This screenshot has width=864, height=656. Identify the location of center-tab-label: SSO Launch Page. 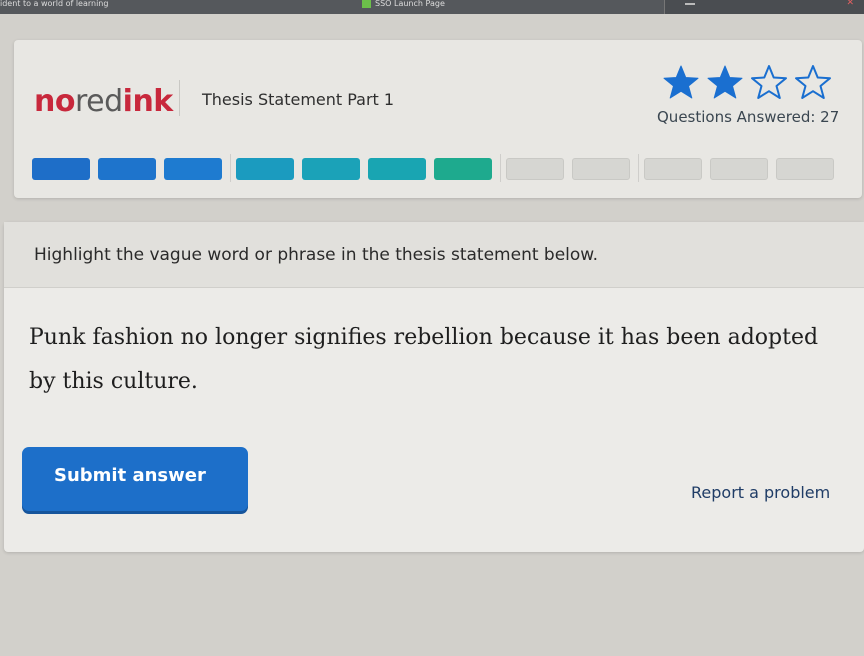
(410, 4).